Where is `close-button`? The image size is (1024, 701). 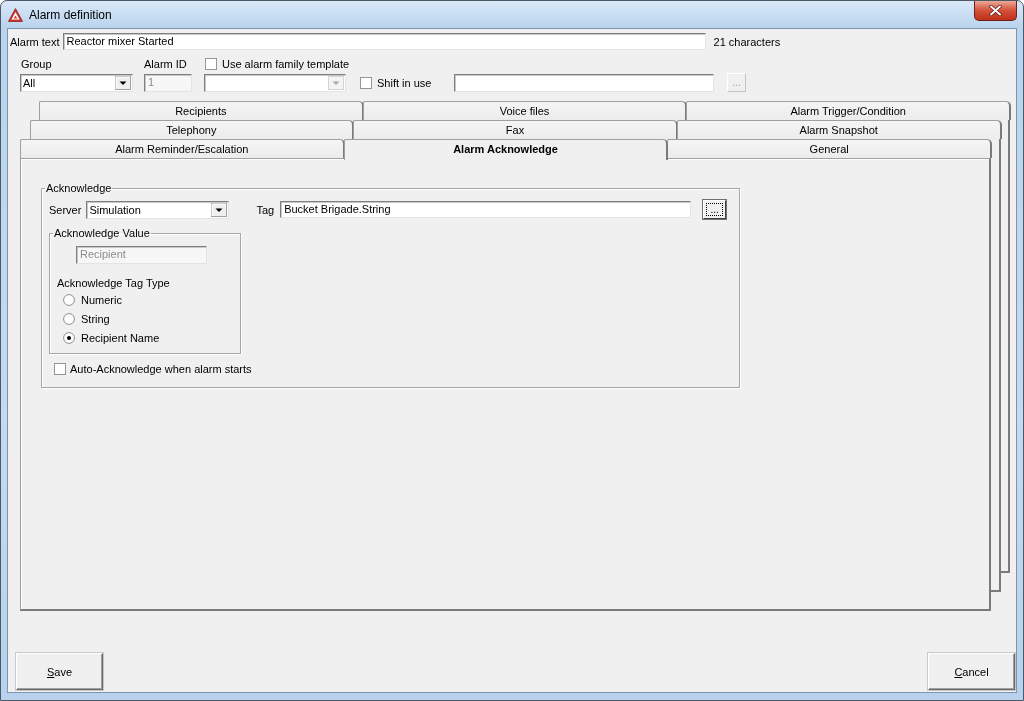
close-button is located at coordinates (995, 11).